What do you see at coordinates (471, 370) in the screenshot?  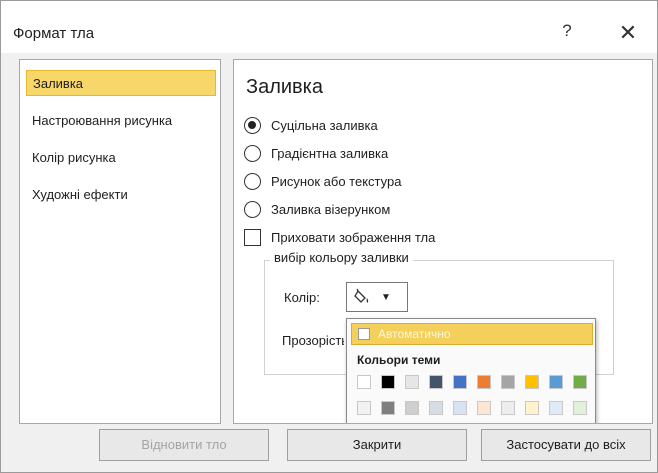 I see `color-dropdown-popup: Автоматично Кольори теми` at bounding box center [471, 370].